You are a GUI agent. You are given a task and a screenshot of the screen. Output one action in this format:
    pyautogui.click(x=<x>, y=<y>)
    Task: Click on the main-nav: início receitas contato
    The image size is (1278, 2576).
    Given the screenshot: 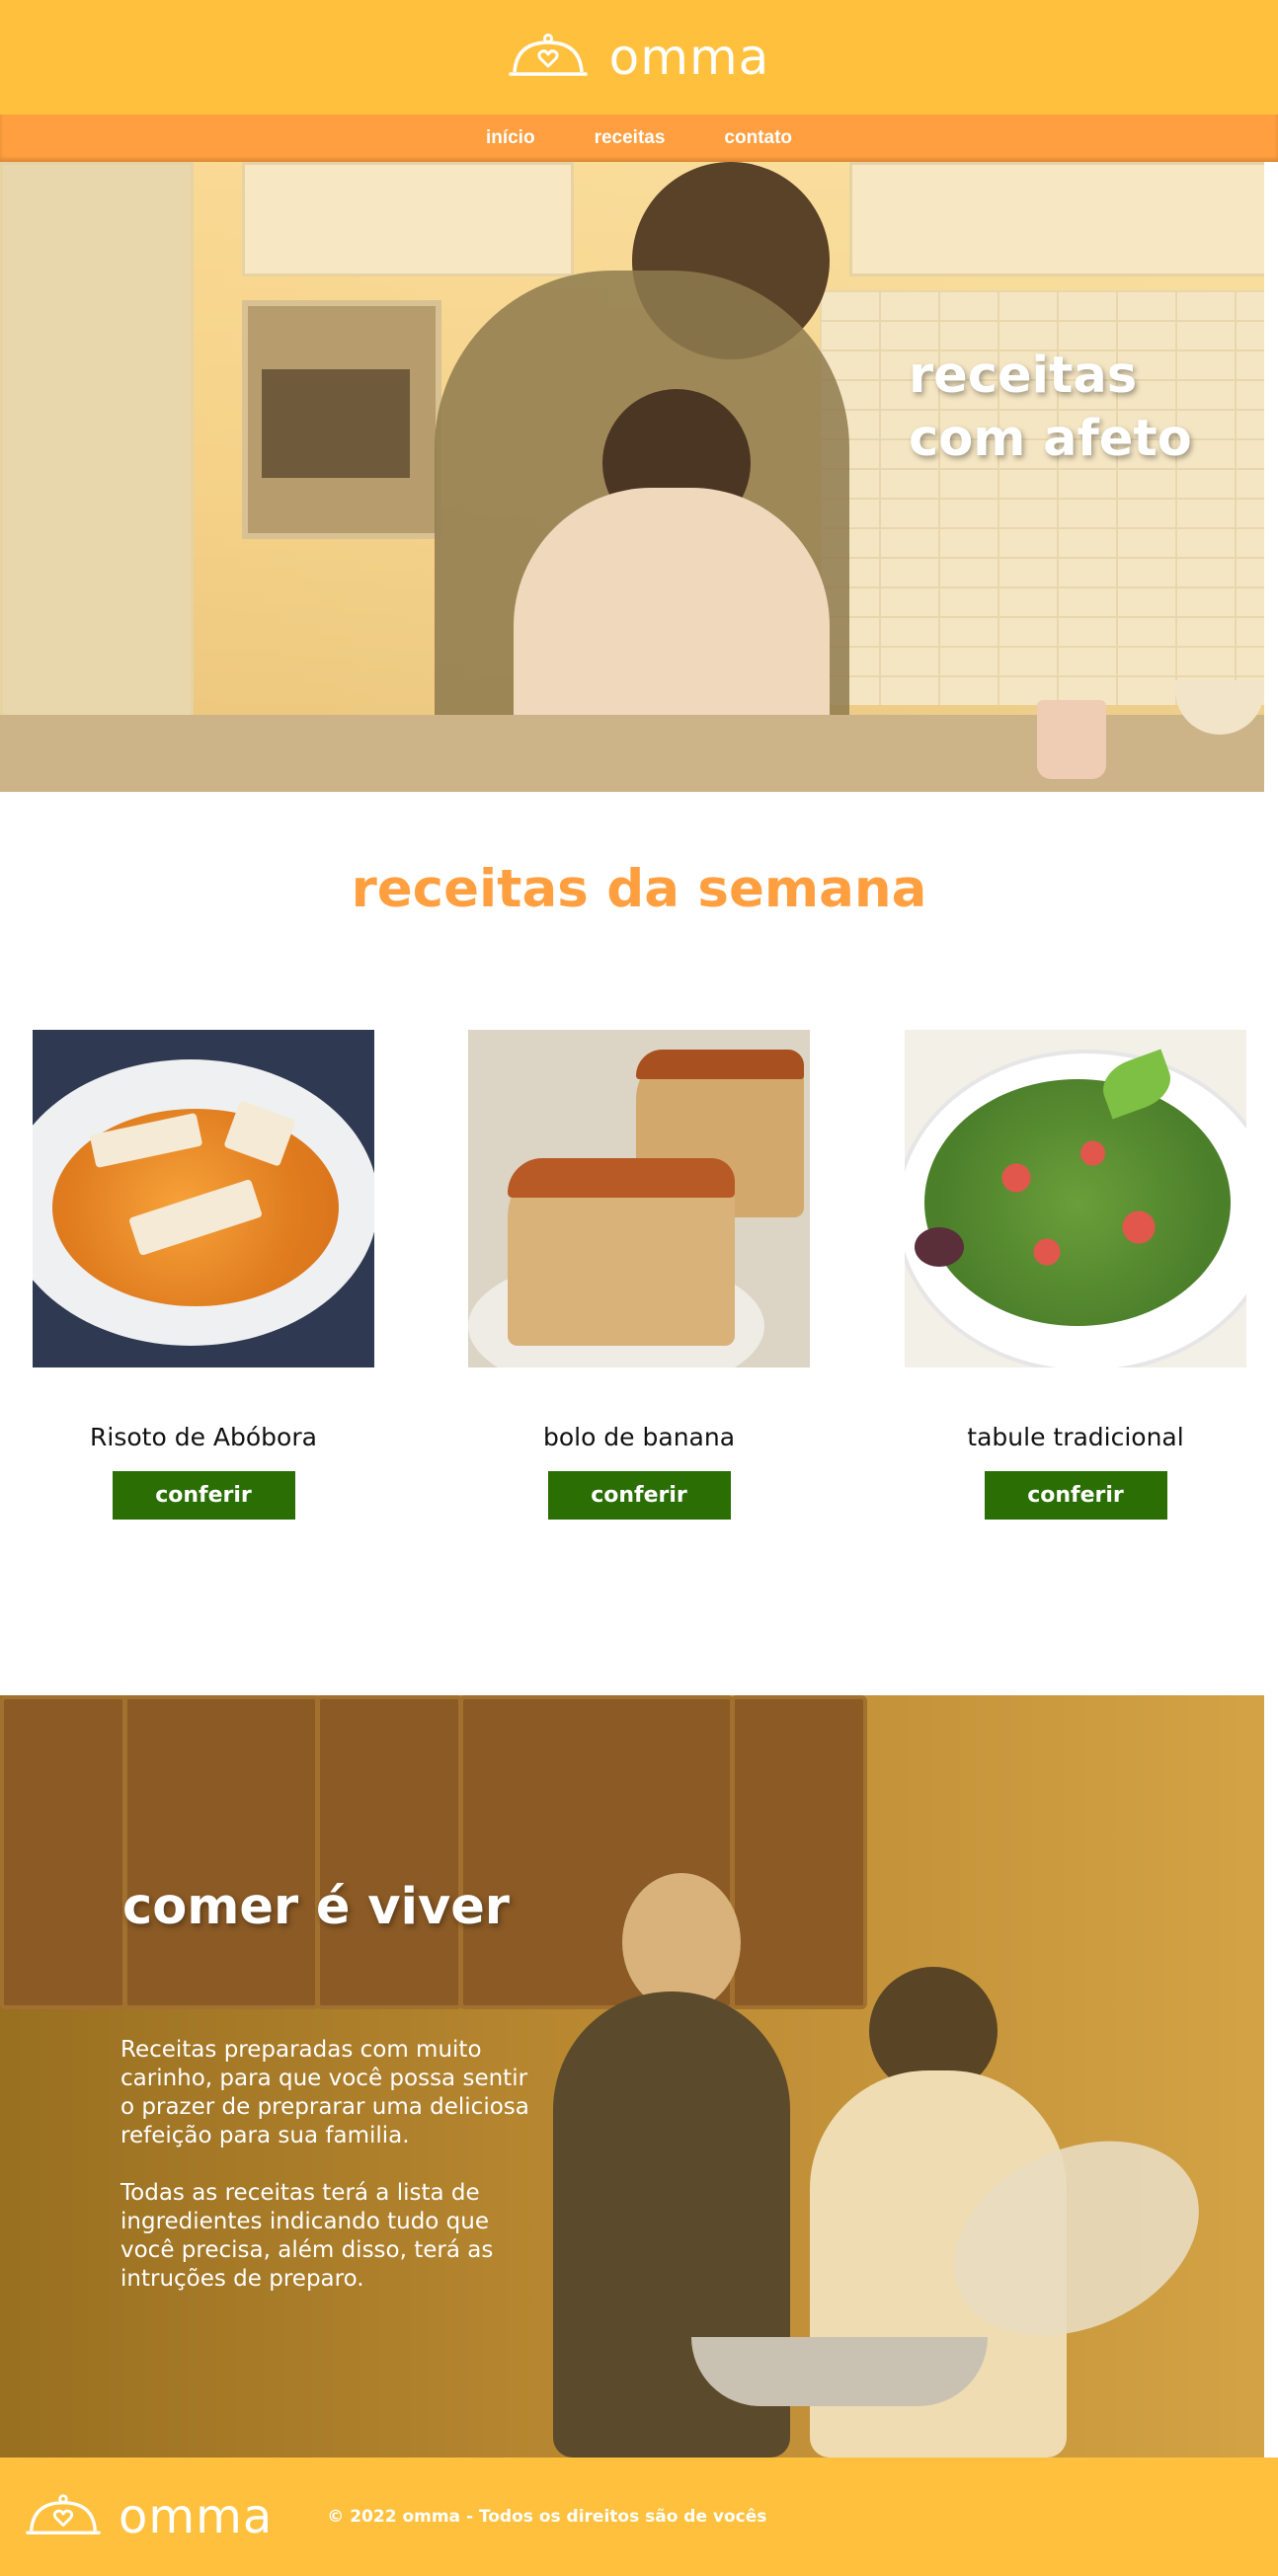 What is the action you would take?
    pyautogui.click(x=639, y=138)
    